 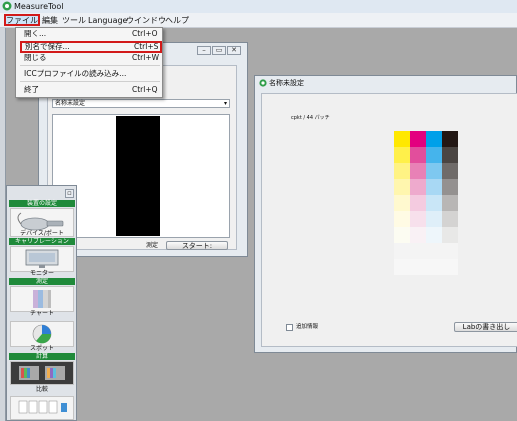 I want to click on section-measure: 測定, so click(x=42, y=281).